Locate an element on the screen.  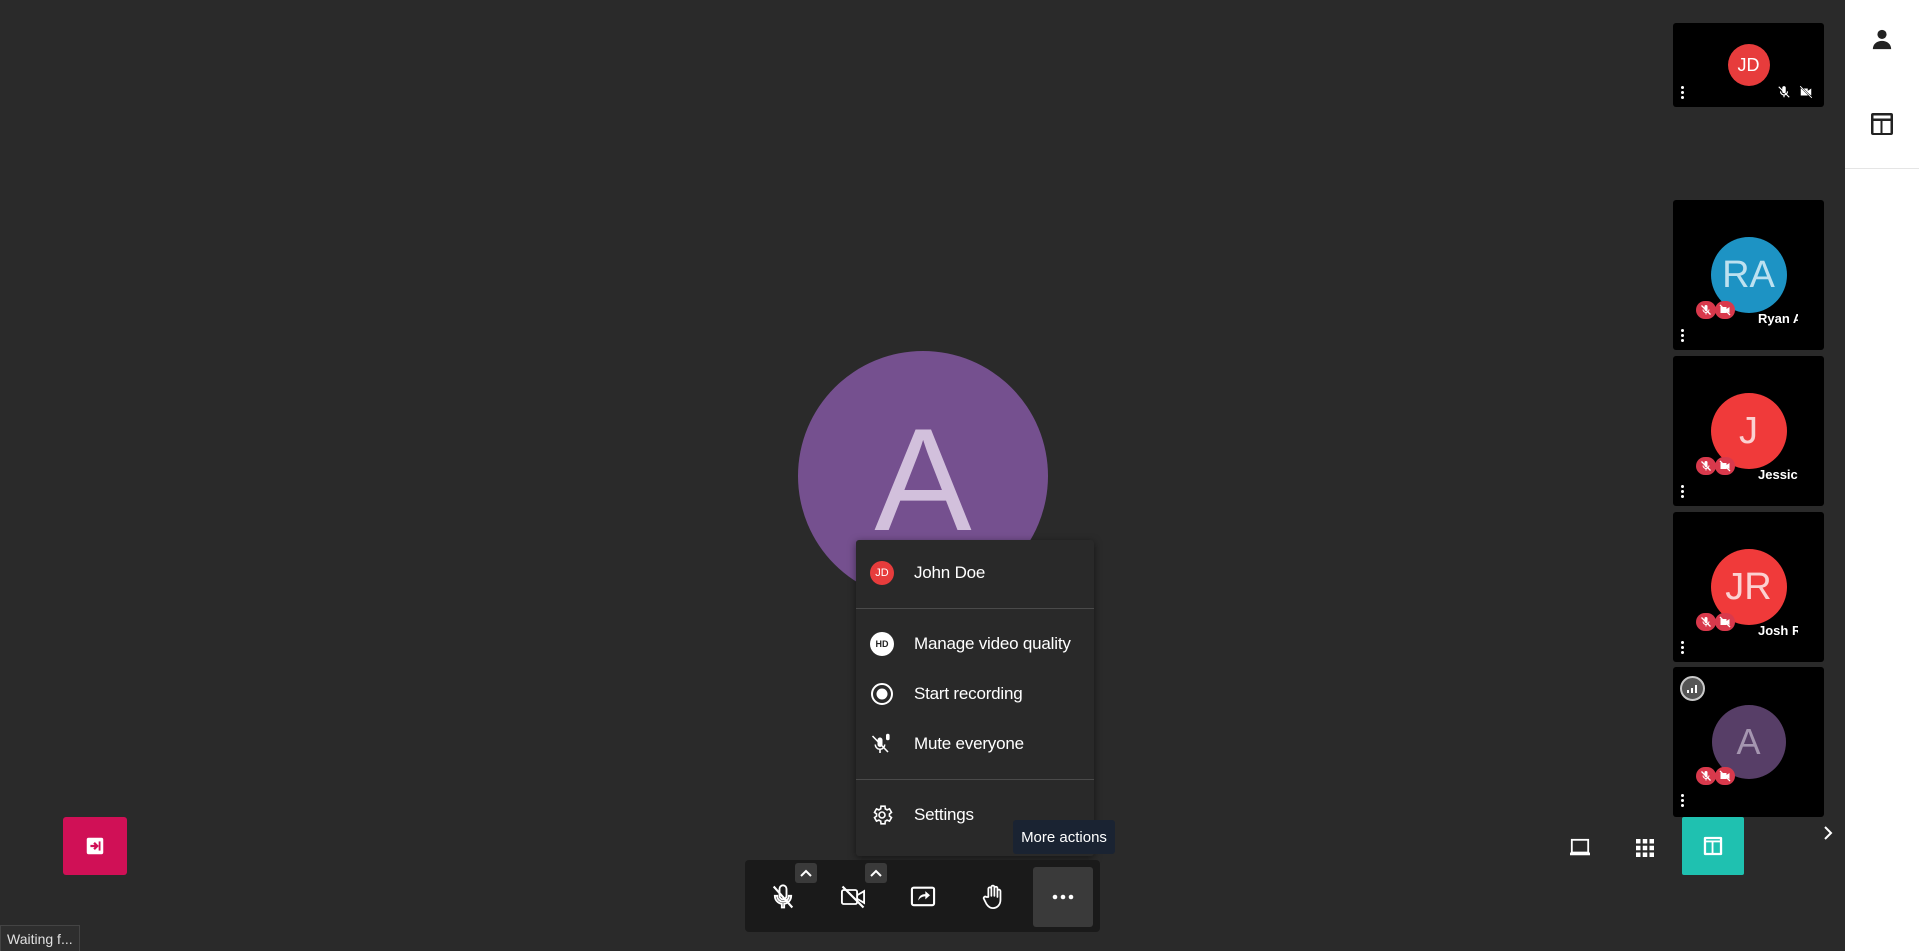
grid-icon is located at coordinates (1645, 848).